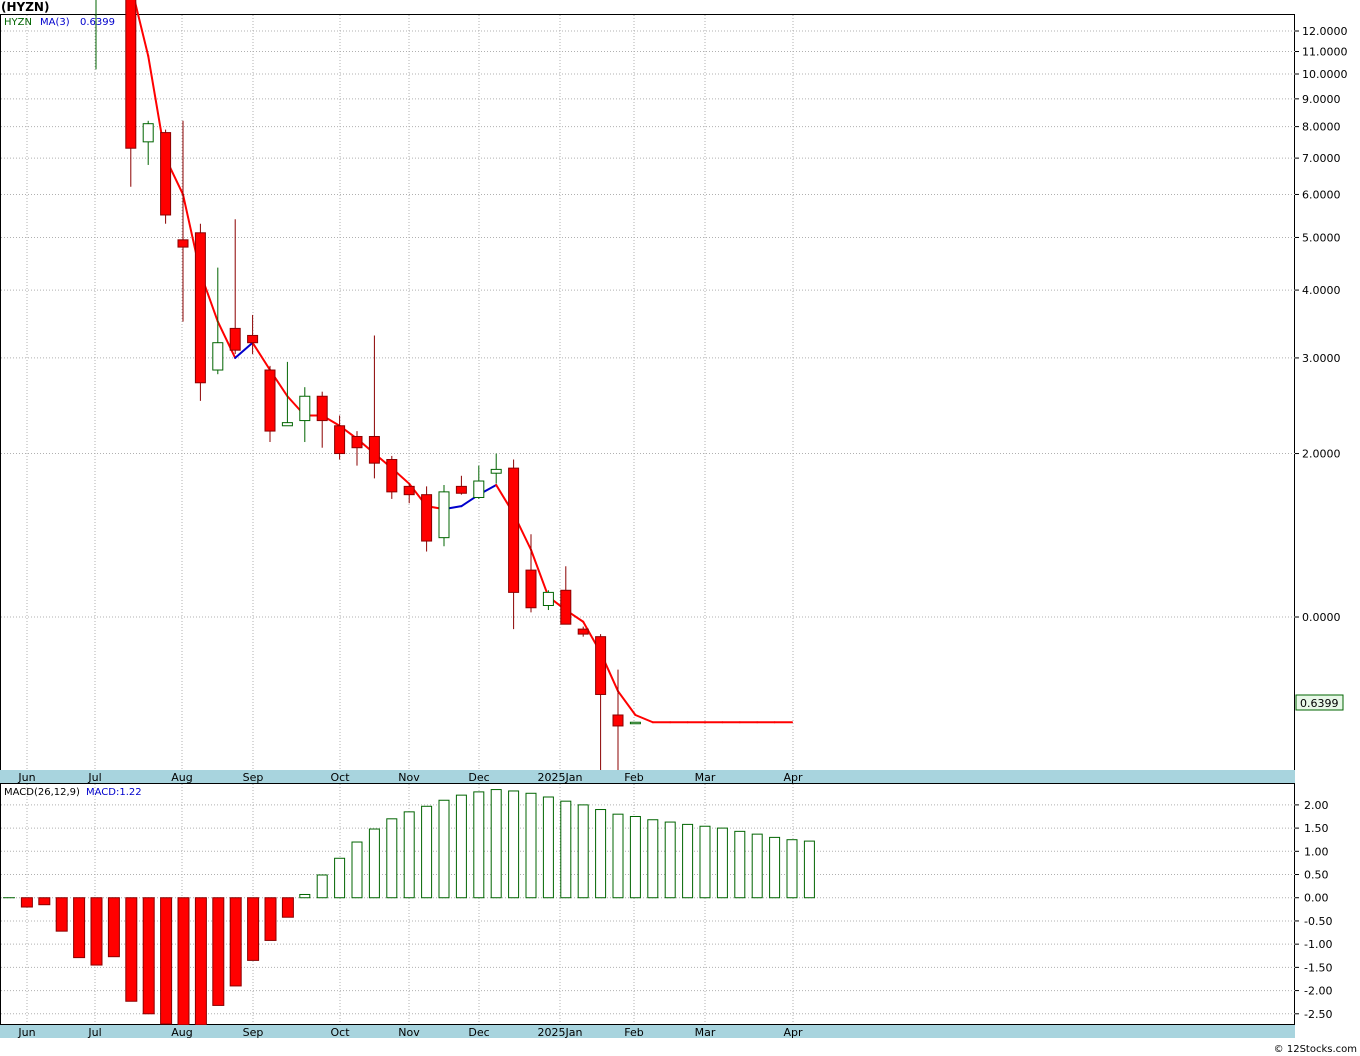 This screenshot has width=1360, height=1056. I want to click on legend-ma-label: MA(3), so click(55, 22).